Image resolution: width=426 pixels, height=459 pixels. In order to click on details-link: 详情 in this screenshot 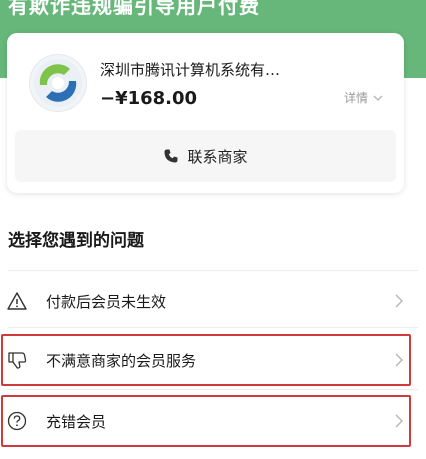, I will do `click(364, 97)`.